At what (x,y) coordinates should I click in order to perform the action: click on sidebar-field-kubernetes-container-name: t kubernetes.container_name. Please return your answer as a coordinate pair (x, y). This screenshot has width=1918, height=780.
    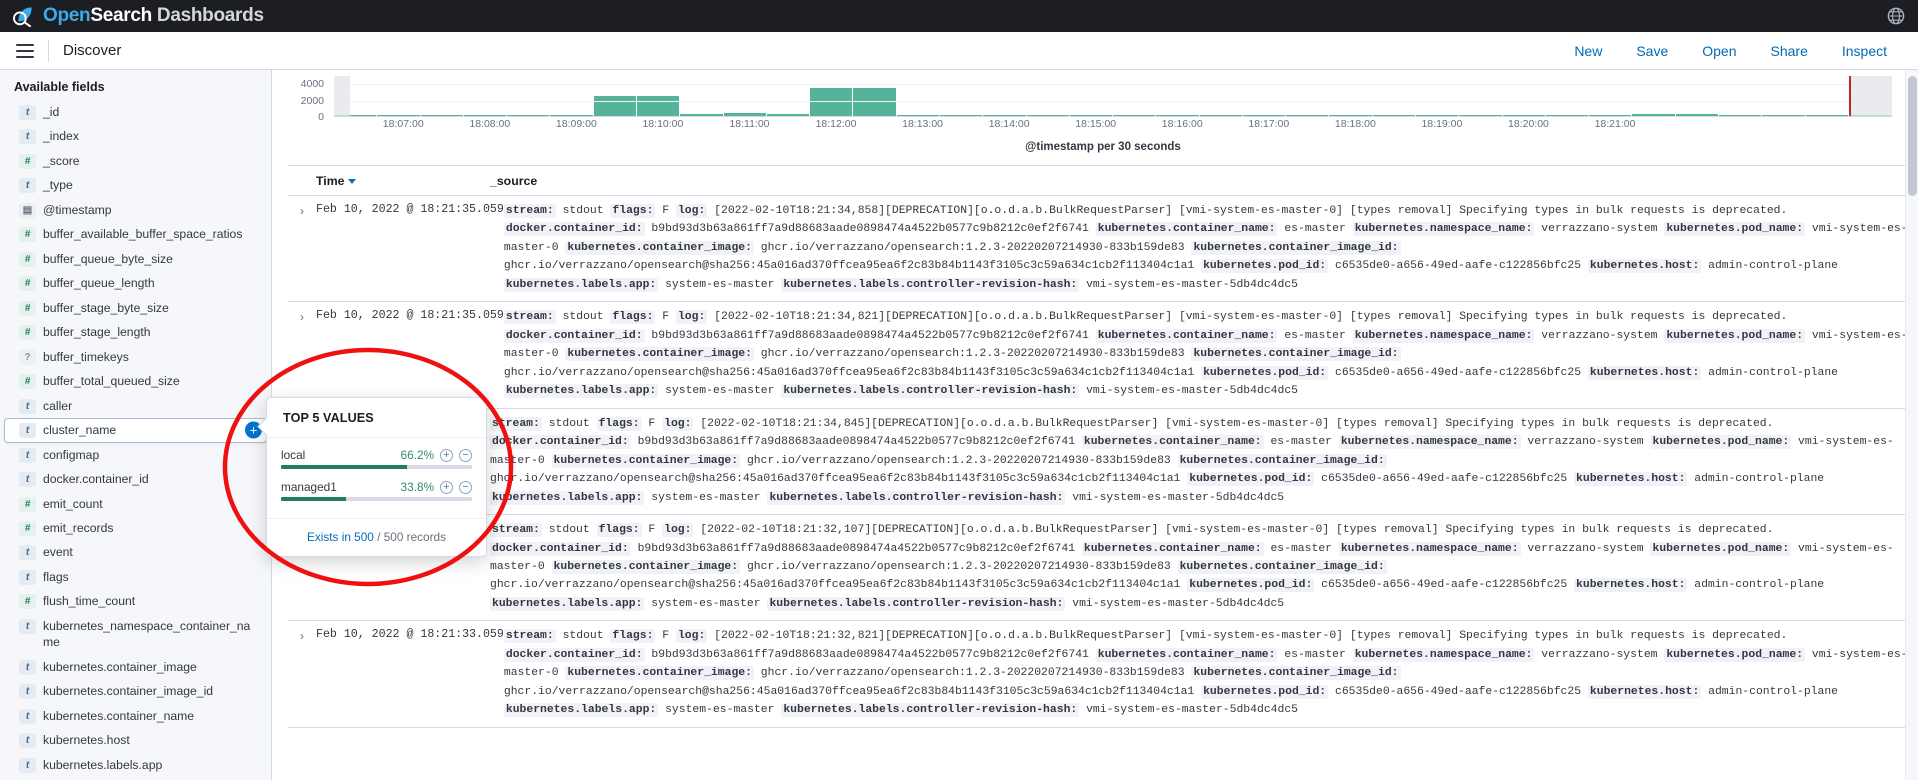
    Looking at the image, I should click on (135, 716).